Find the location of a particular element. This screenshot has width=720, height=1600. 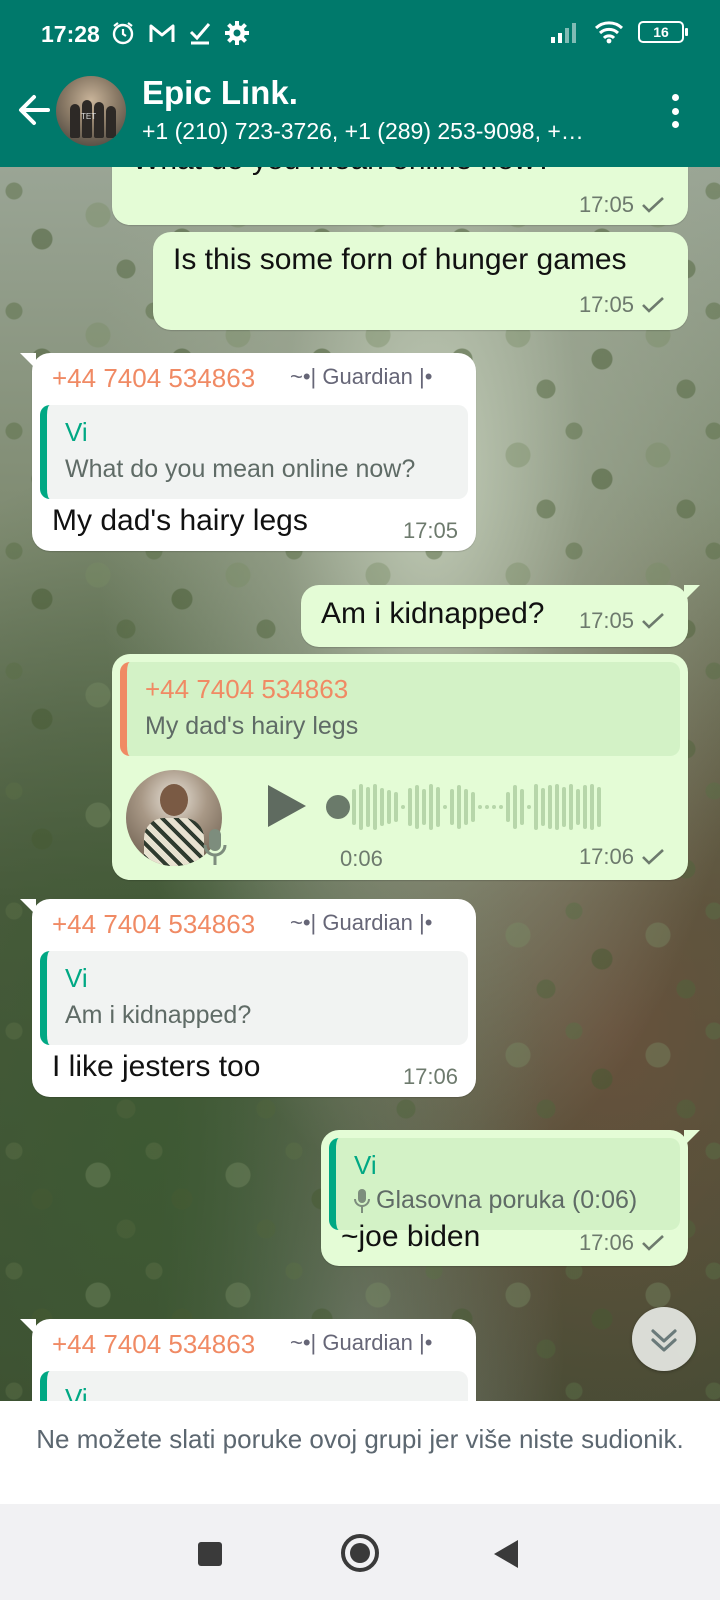

gmail-icon is located at coordinates (162, 33).